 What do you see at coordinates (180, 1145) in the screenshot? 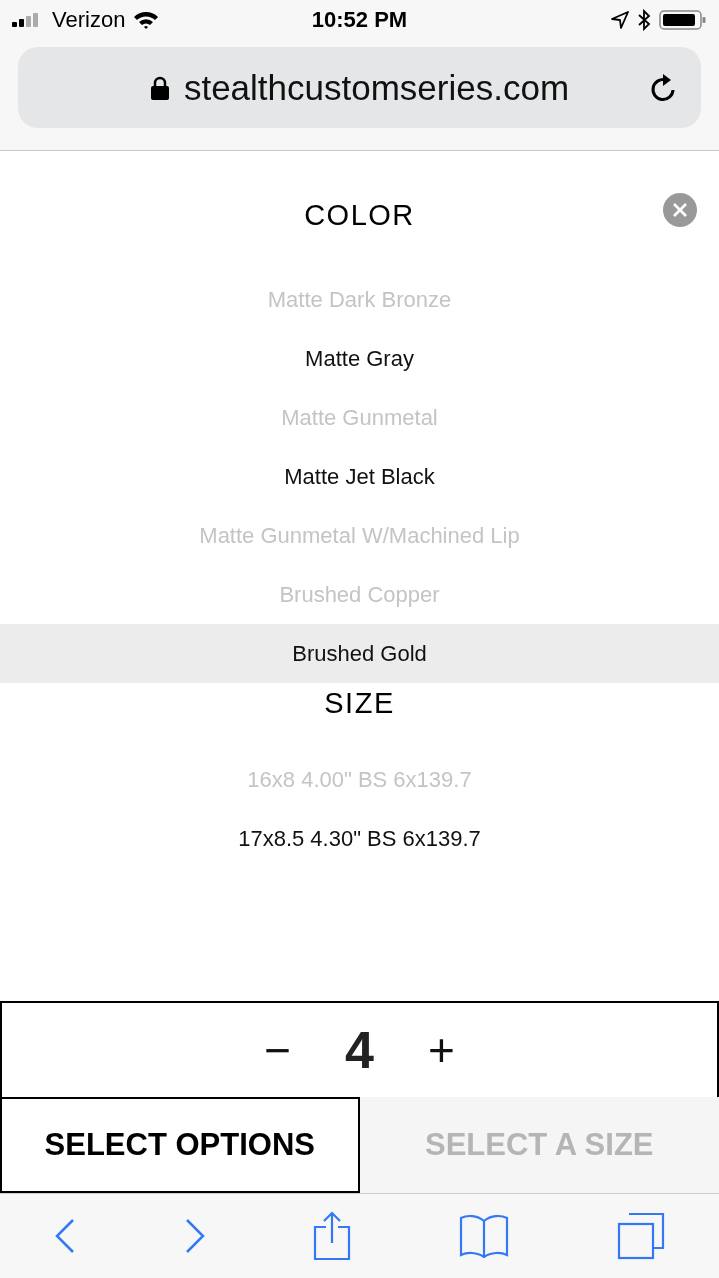
I see `action-button: SELECT OPTIONS` at bounding box center [180, 1145].